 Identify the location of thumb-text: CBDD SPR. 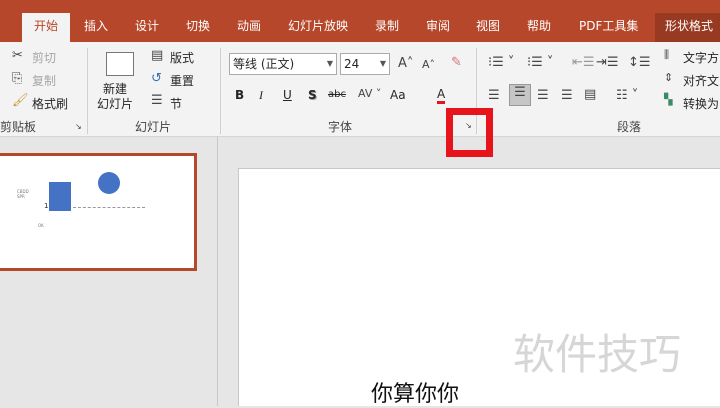
(23, 194).